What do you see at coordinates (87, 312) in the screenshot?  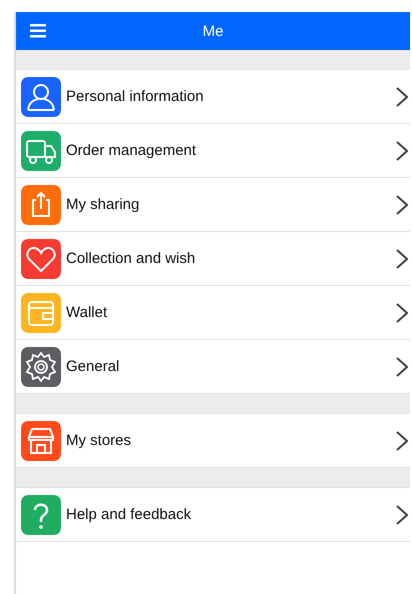 I see `menu-item-label: Wallet` at bounding box center [87, 312].